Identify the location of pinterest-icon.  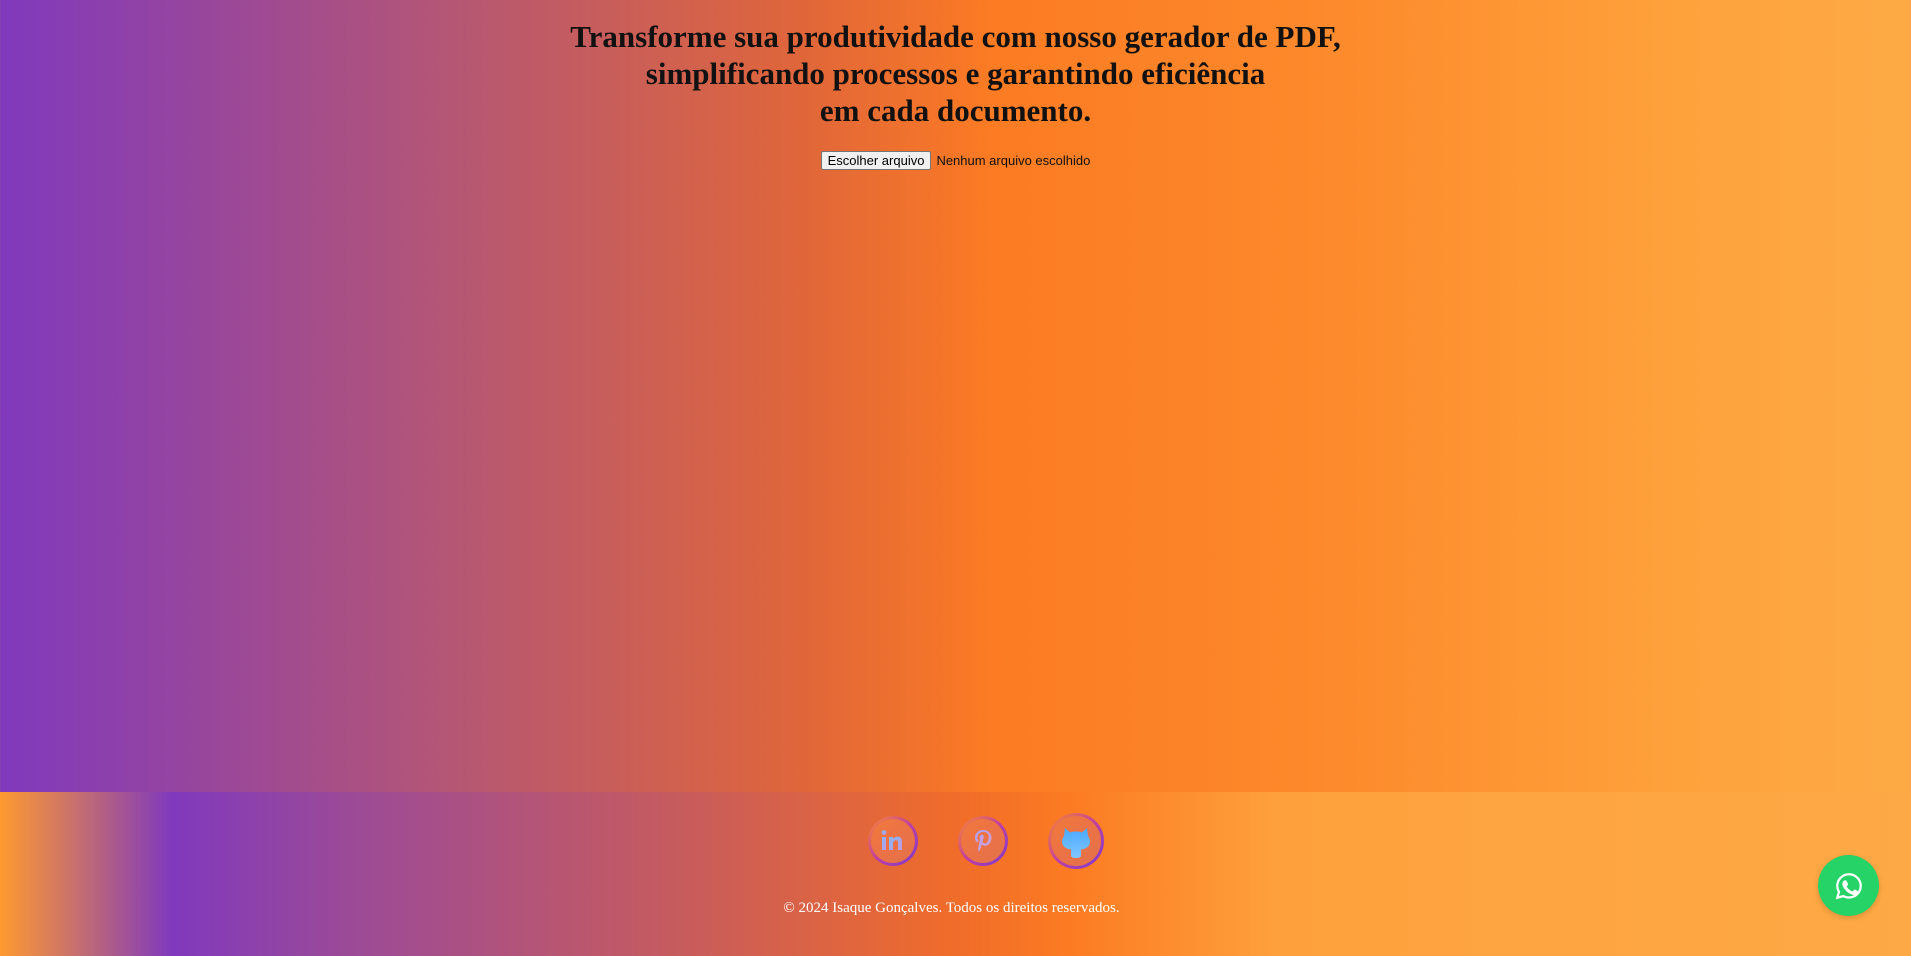
(982, 841).